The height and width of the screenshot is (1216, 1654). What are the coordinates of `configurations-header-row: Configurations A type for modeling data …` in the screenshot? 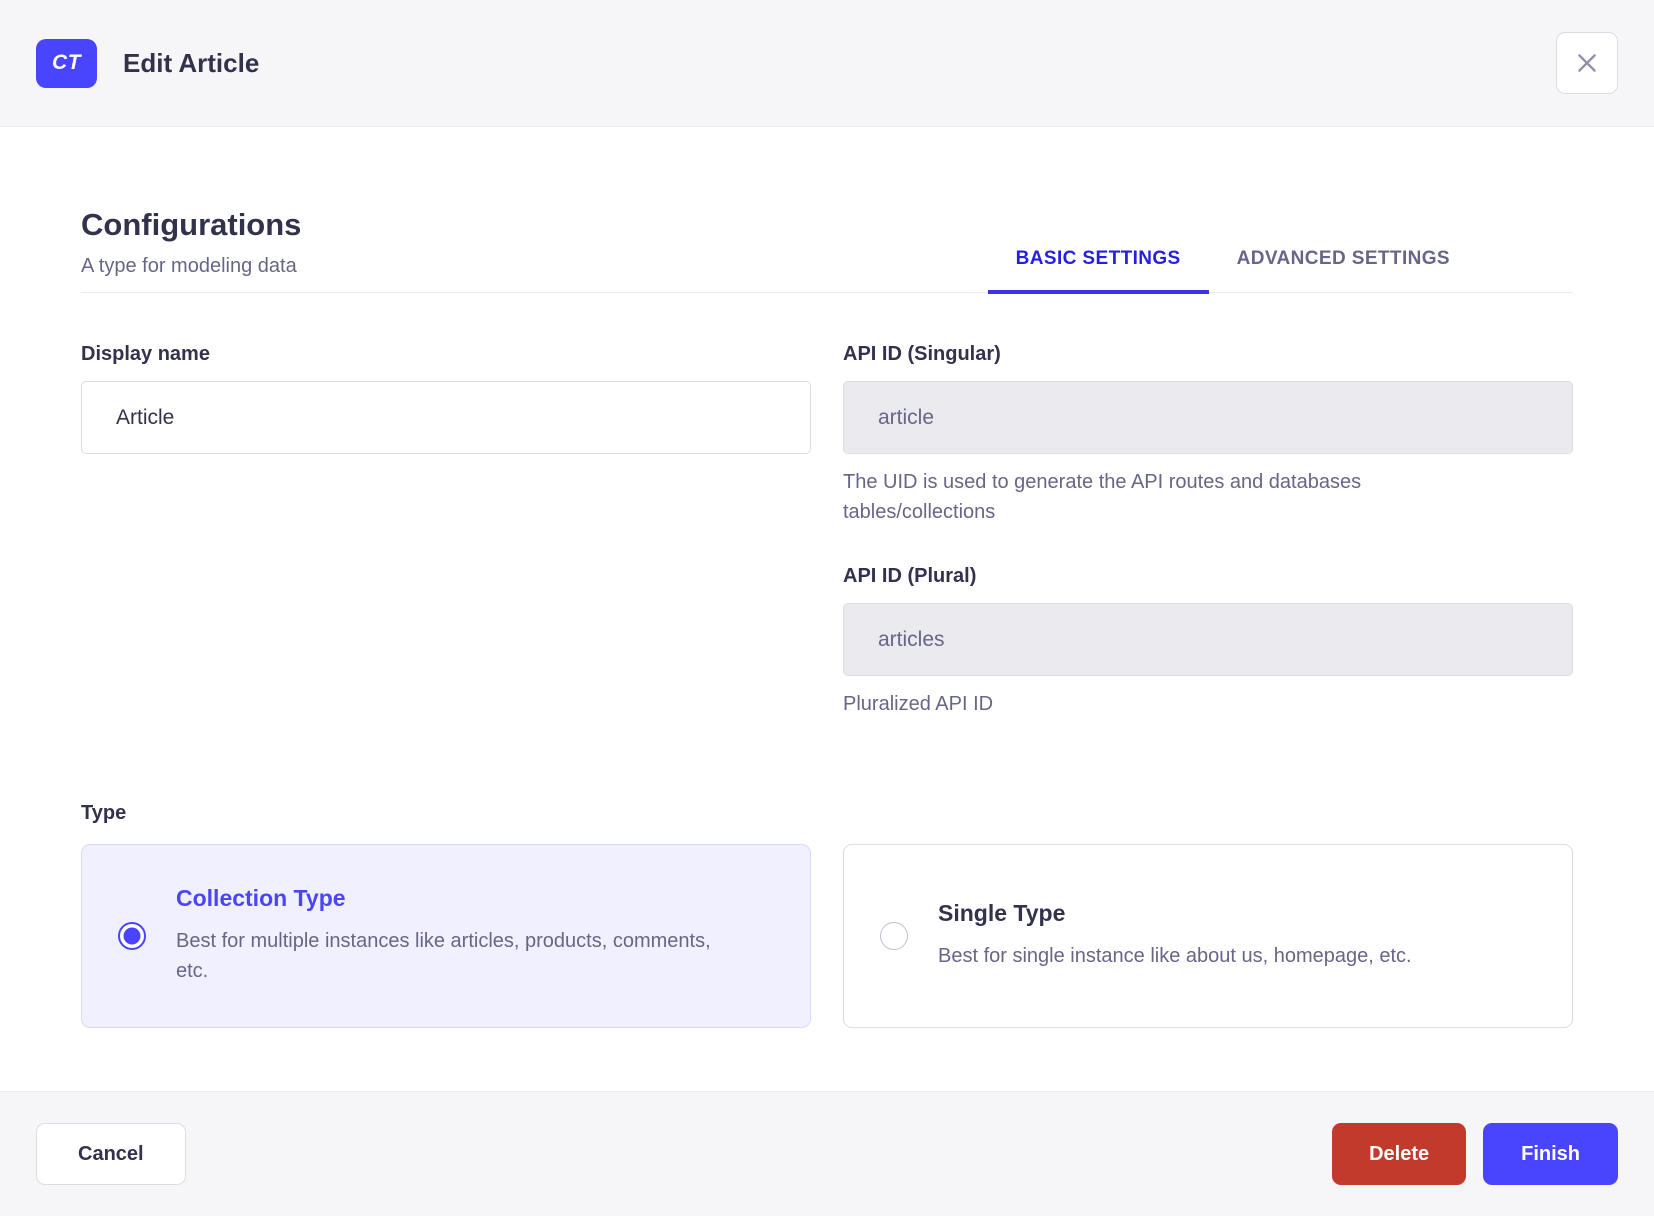 It's located at (827, 250).